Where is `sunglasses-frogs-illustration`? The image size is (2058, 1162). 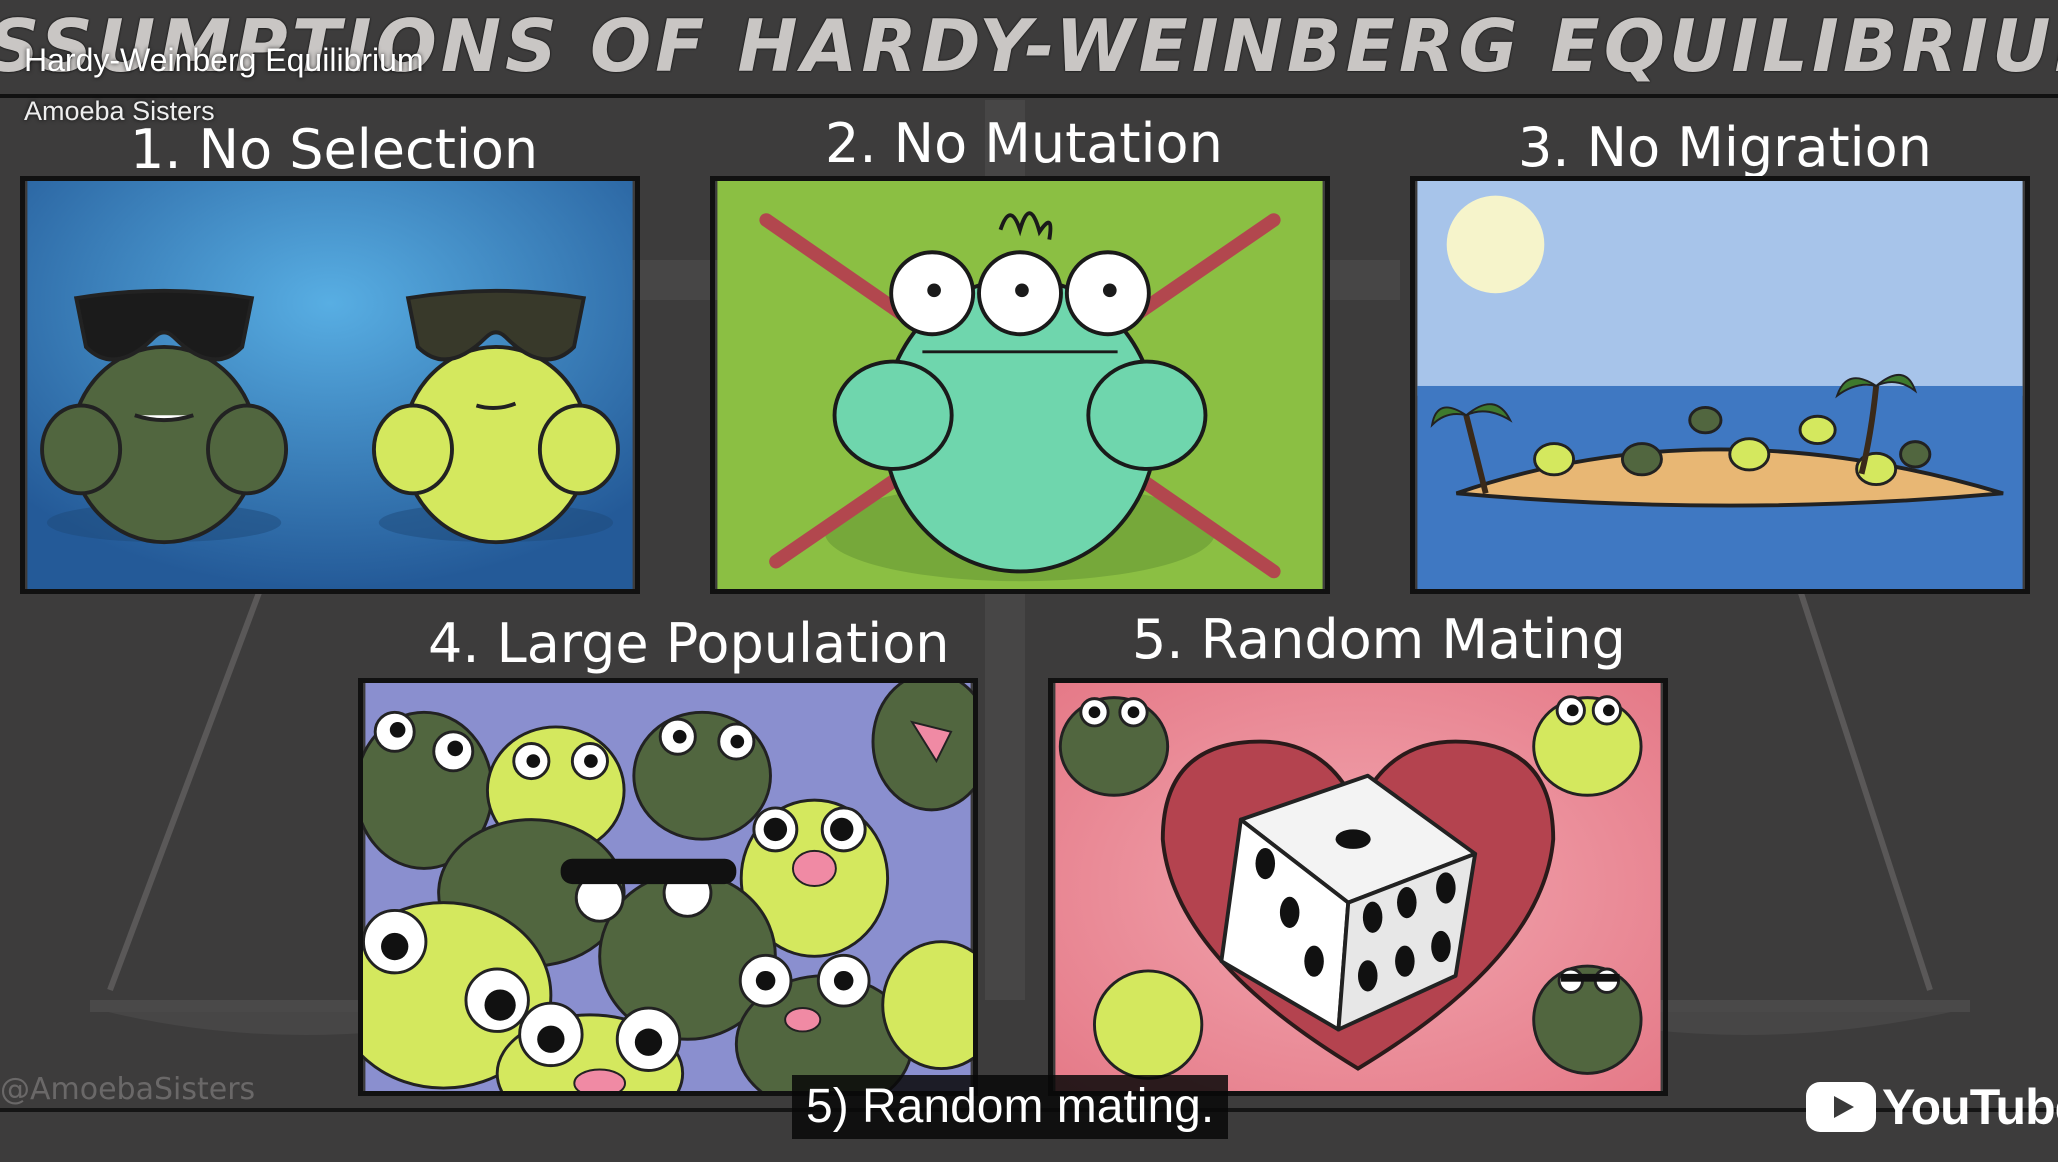 sunglasses-frogs-illustration is located at coordinates (330, 385).